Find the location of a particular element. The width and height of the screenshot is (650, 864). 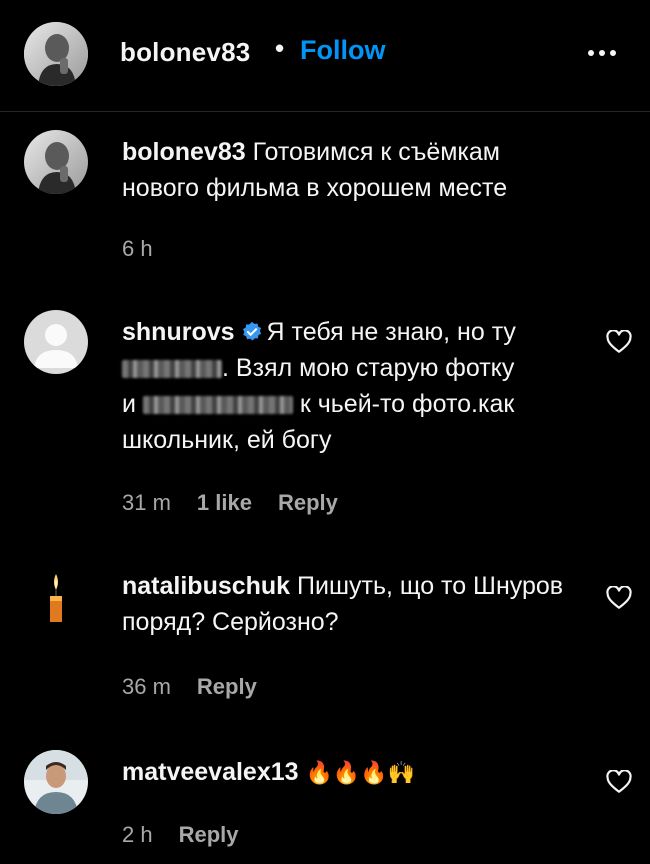

comment-text: школьник, ей богу is located at coordinates (227, 440).